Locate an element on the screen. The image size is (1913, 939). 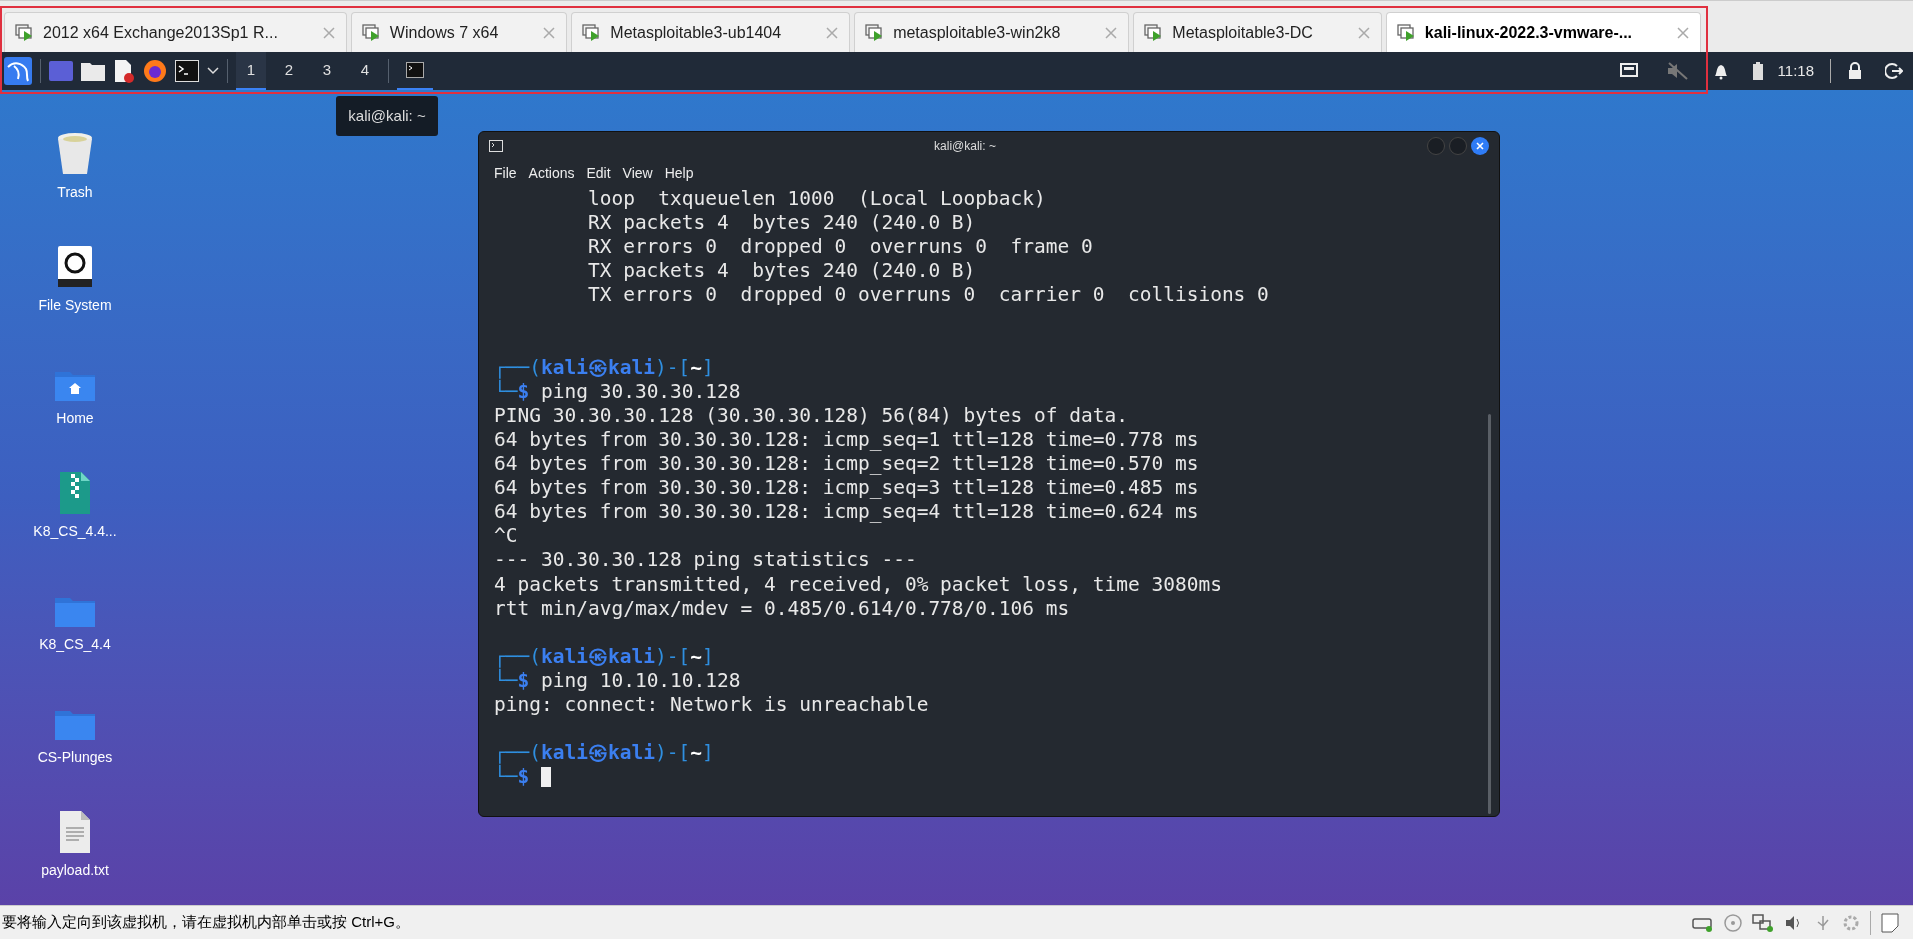
command-text: ping 10.10.10.128 is located at coordinates (640, 680).